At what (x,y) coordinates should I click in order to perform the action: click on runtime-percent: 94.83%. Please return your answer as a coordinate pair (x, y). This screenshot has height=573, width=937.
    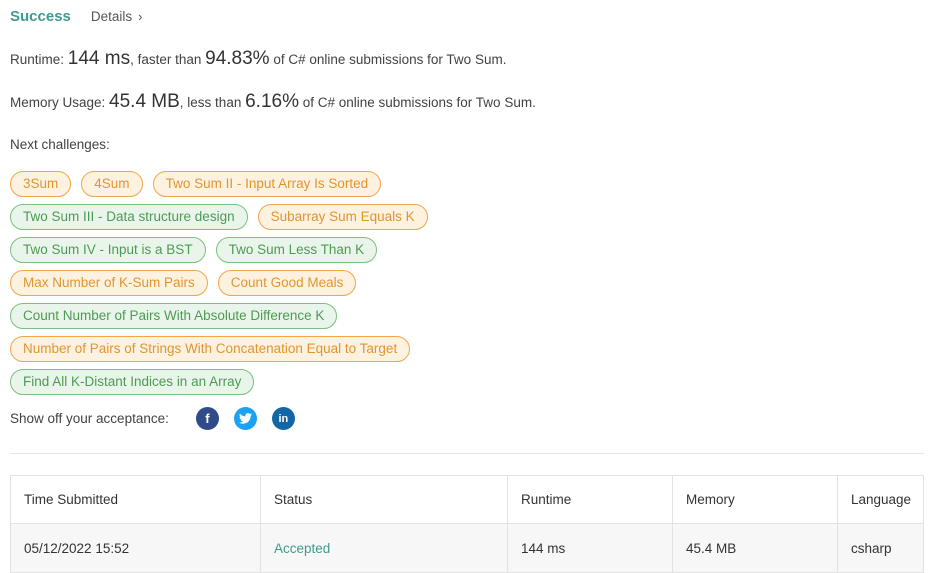
    Looking at the image, I should click on (237, 58).